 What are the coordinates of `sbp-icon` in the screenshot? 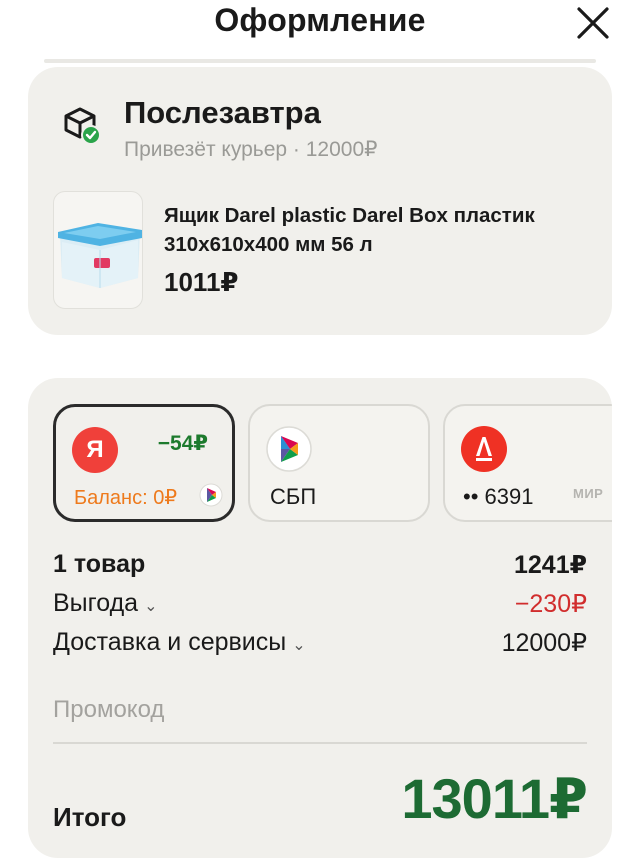 It's located at (289, 449).